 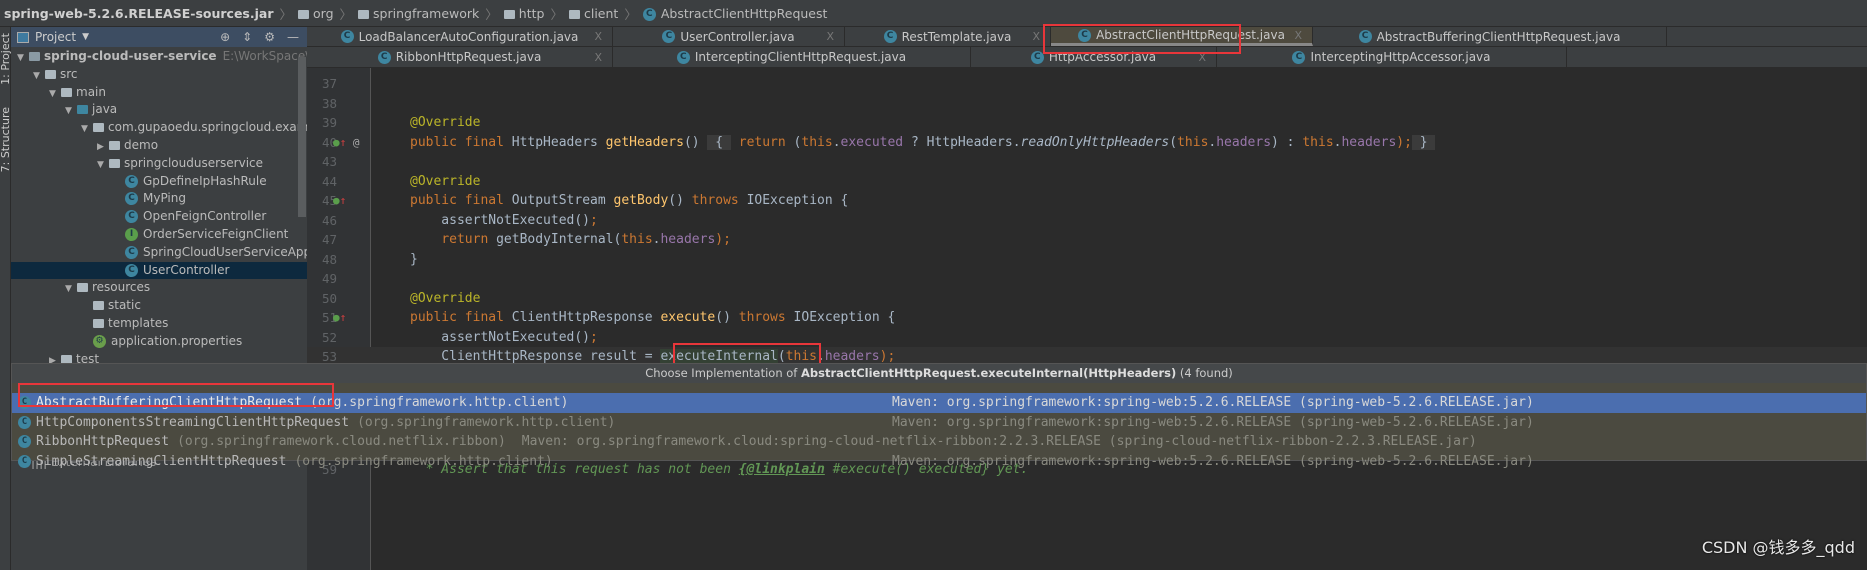 I want to click on gear-icon: ⚙, so click(x=269, y=37).